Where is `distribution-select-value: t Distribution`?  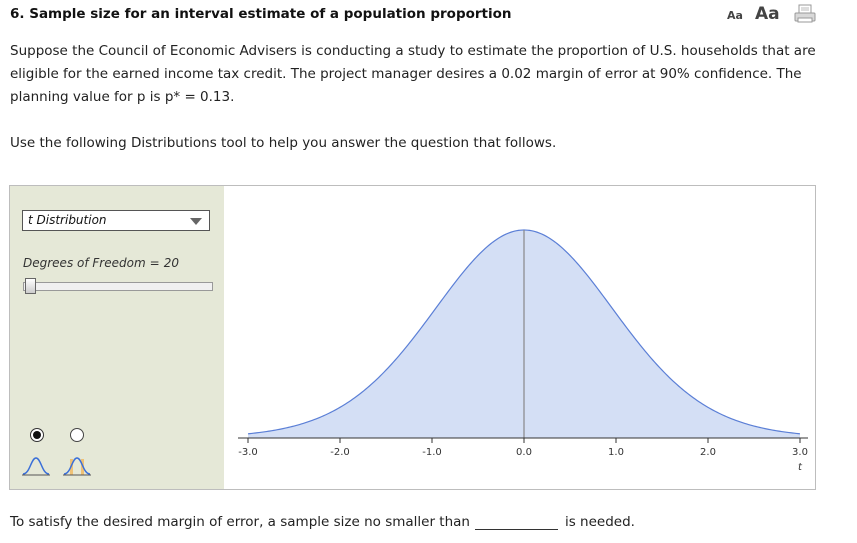 distribution-select-value: t Distribution is located at coordinates (67, 220).